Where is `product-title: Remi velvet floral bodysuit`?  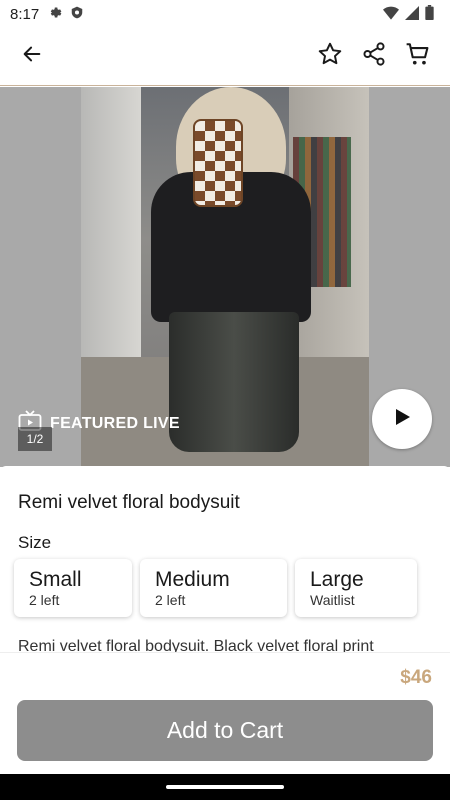
product-title: Remi velvet floral bodysuit is located at coordinates (129, 502).